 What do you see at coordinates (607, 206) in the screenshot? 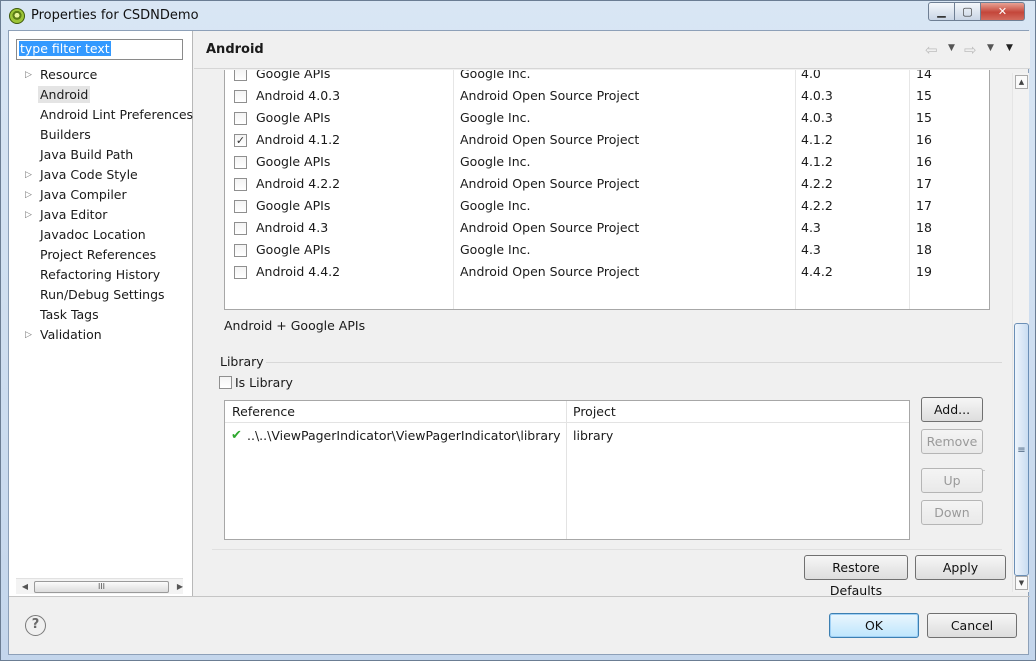
I see `table-row: Google APIs Google Inc. 4.2.2 17` at bounding box center [607, 206].